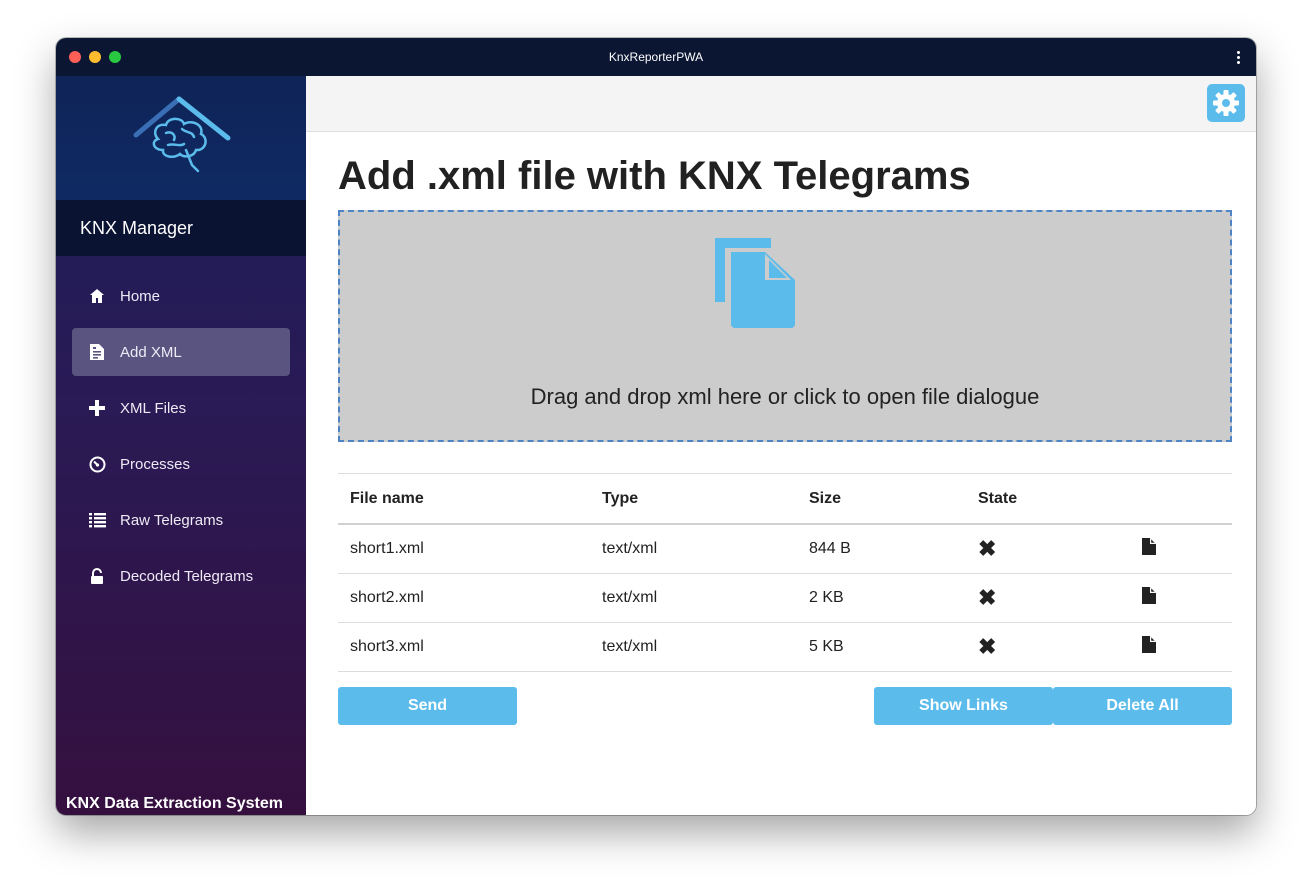  I want to click on column-header-actions, so click(1181, 499).